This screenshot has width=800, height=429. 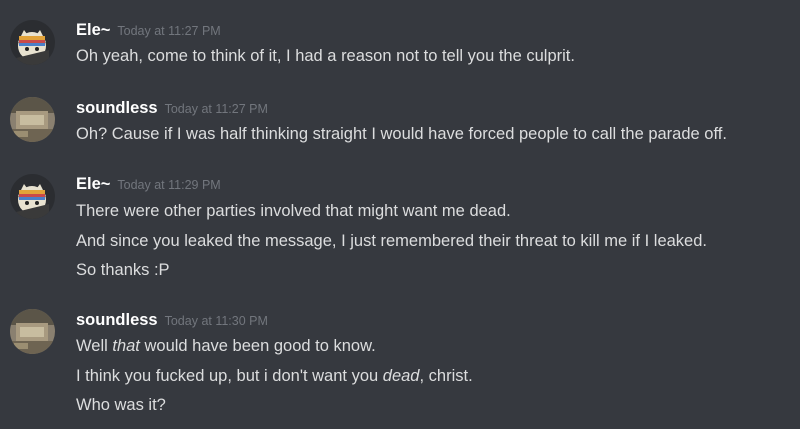 I want to click on text-segment: would have been good to know., so click(x=257, y=346).